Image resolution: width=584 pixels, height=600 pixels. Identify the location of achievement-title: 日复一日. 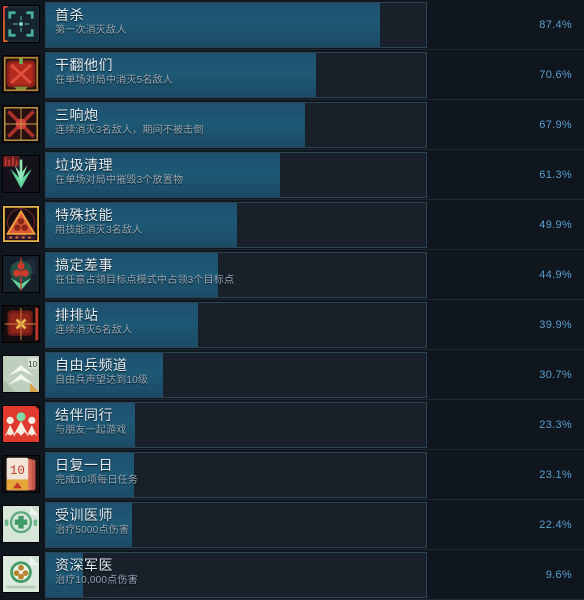
(84, 465).